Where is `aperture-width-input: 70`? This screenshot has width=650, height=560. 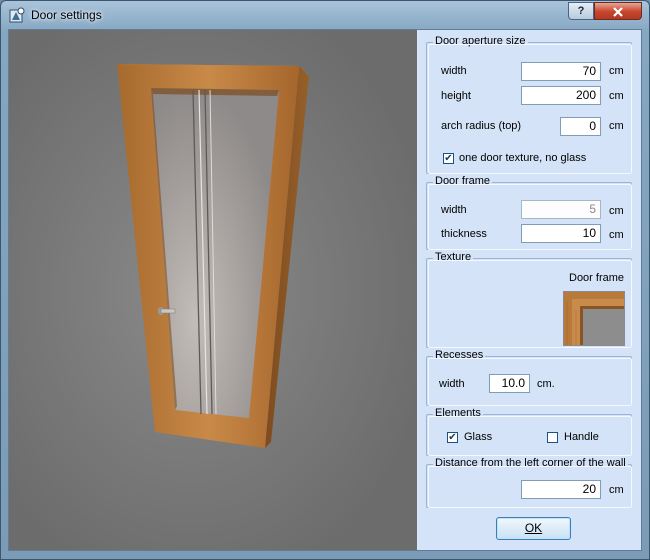 aperture-width-input: 70 is located at coordinates (561, 71).